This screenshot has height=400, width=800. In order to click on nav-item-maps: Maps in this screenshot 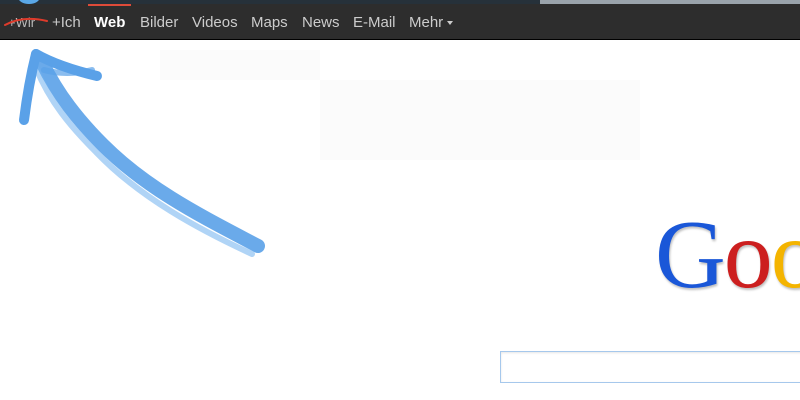, I will do `click(269, 22)`.